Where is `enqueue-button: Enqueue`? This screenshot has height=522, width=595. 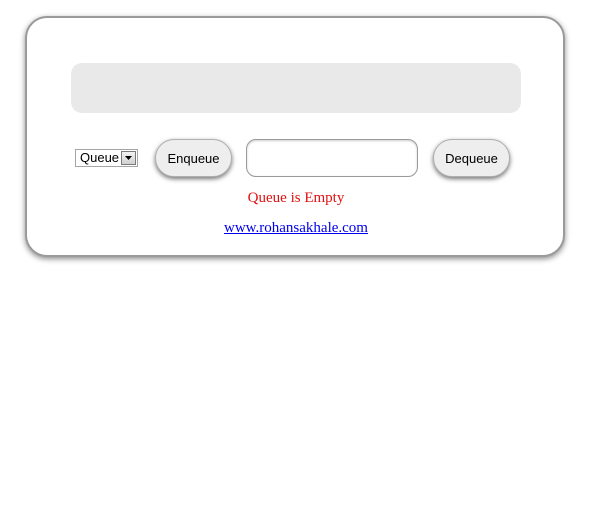 enqueue-button: Enqueue is located at coordinates (193, 158).